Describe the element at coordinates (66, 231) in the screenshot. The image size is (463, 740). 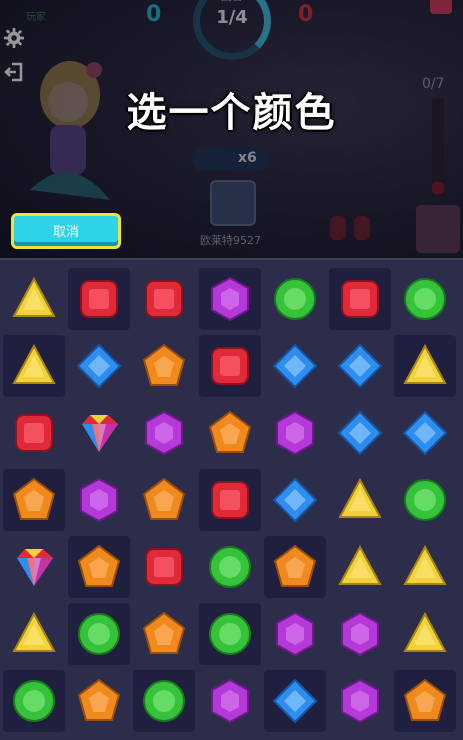
I see `cancel-button: 取消` at that location.